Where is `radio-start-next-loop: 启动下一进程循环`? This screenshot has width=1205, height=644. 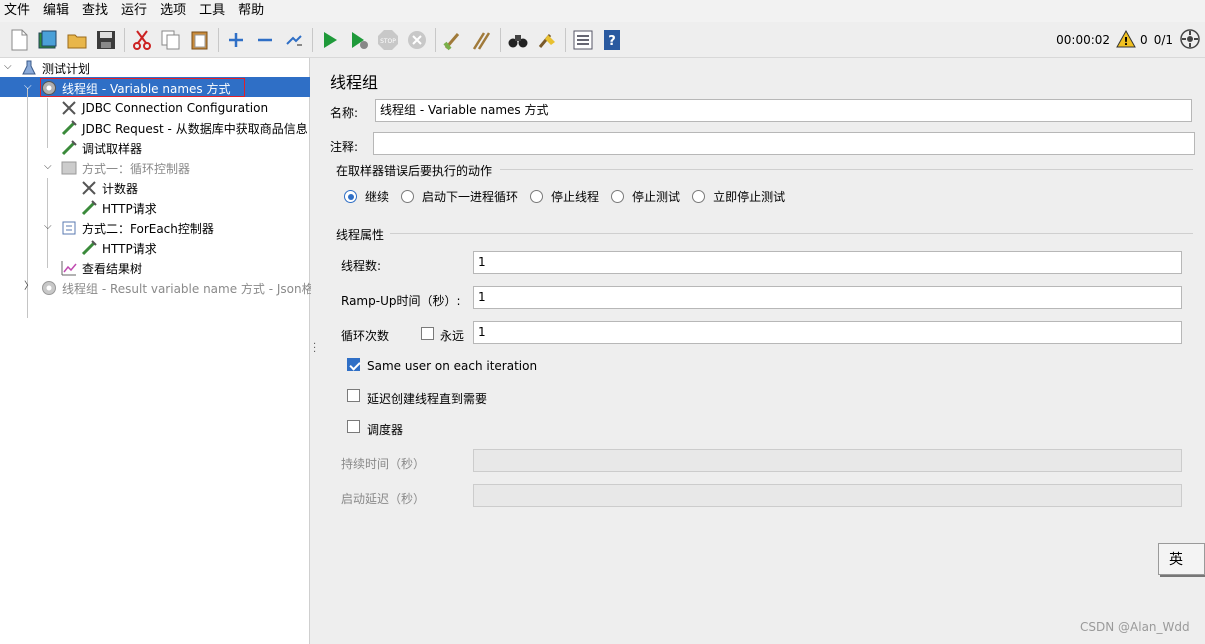
radio-start-next-loop: 启动下一进程循环 is located at coordinates (459, 196).